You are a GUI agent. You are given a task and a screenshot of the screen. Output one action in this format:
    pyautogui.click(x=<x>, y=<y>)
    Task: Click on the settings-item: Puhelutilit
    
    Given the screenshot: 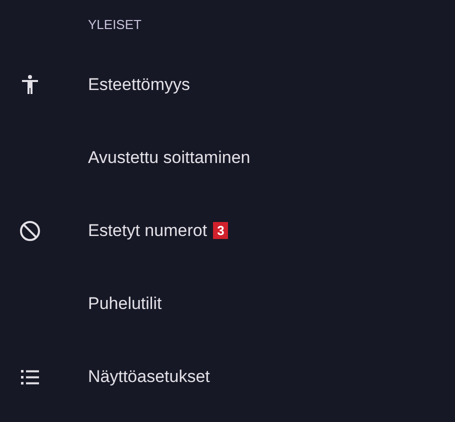 What is the action you would take?
    pyautogui.click(x=125, y=304)
    